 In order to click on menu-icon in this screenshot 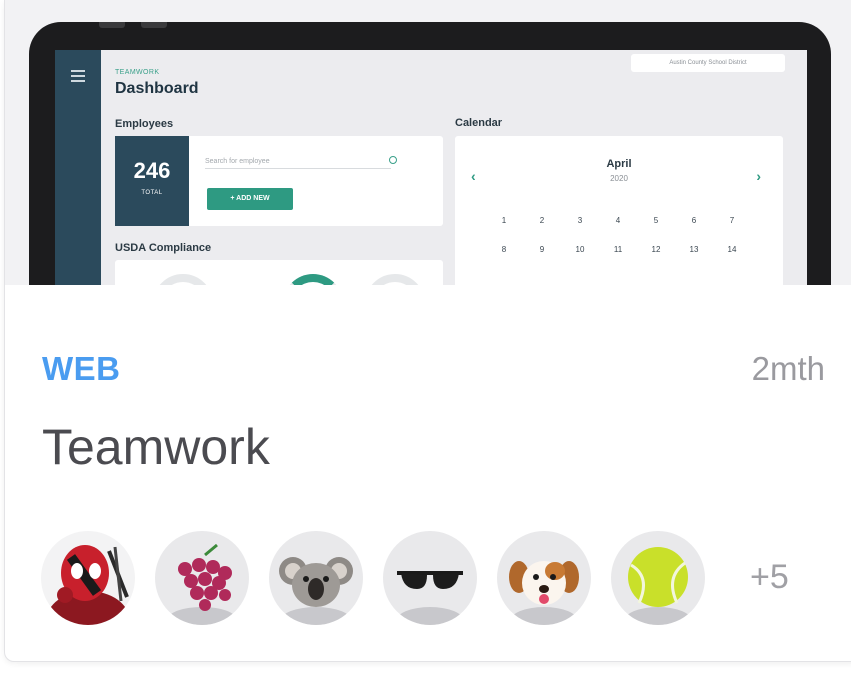, I will do `click(78, 76)`.